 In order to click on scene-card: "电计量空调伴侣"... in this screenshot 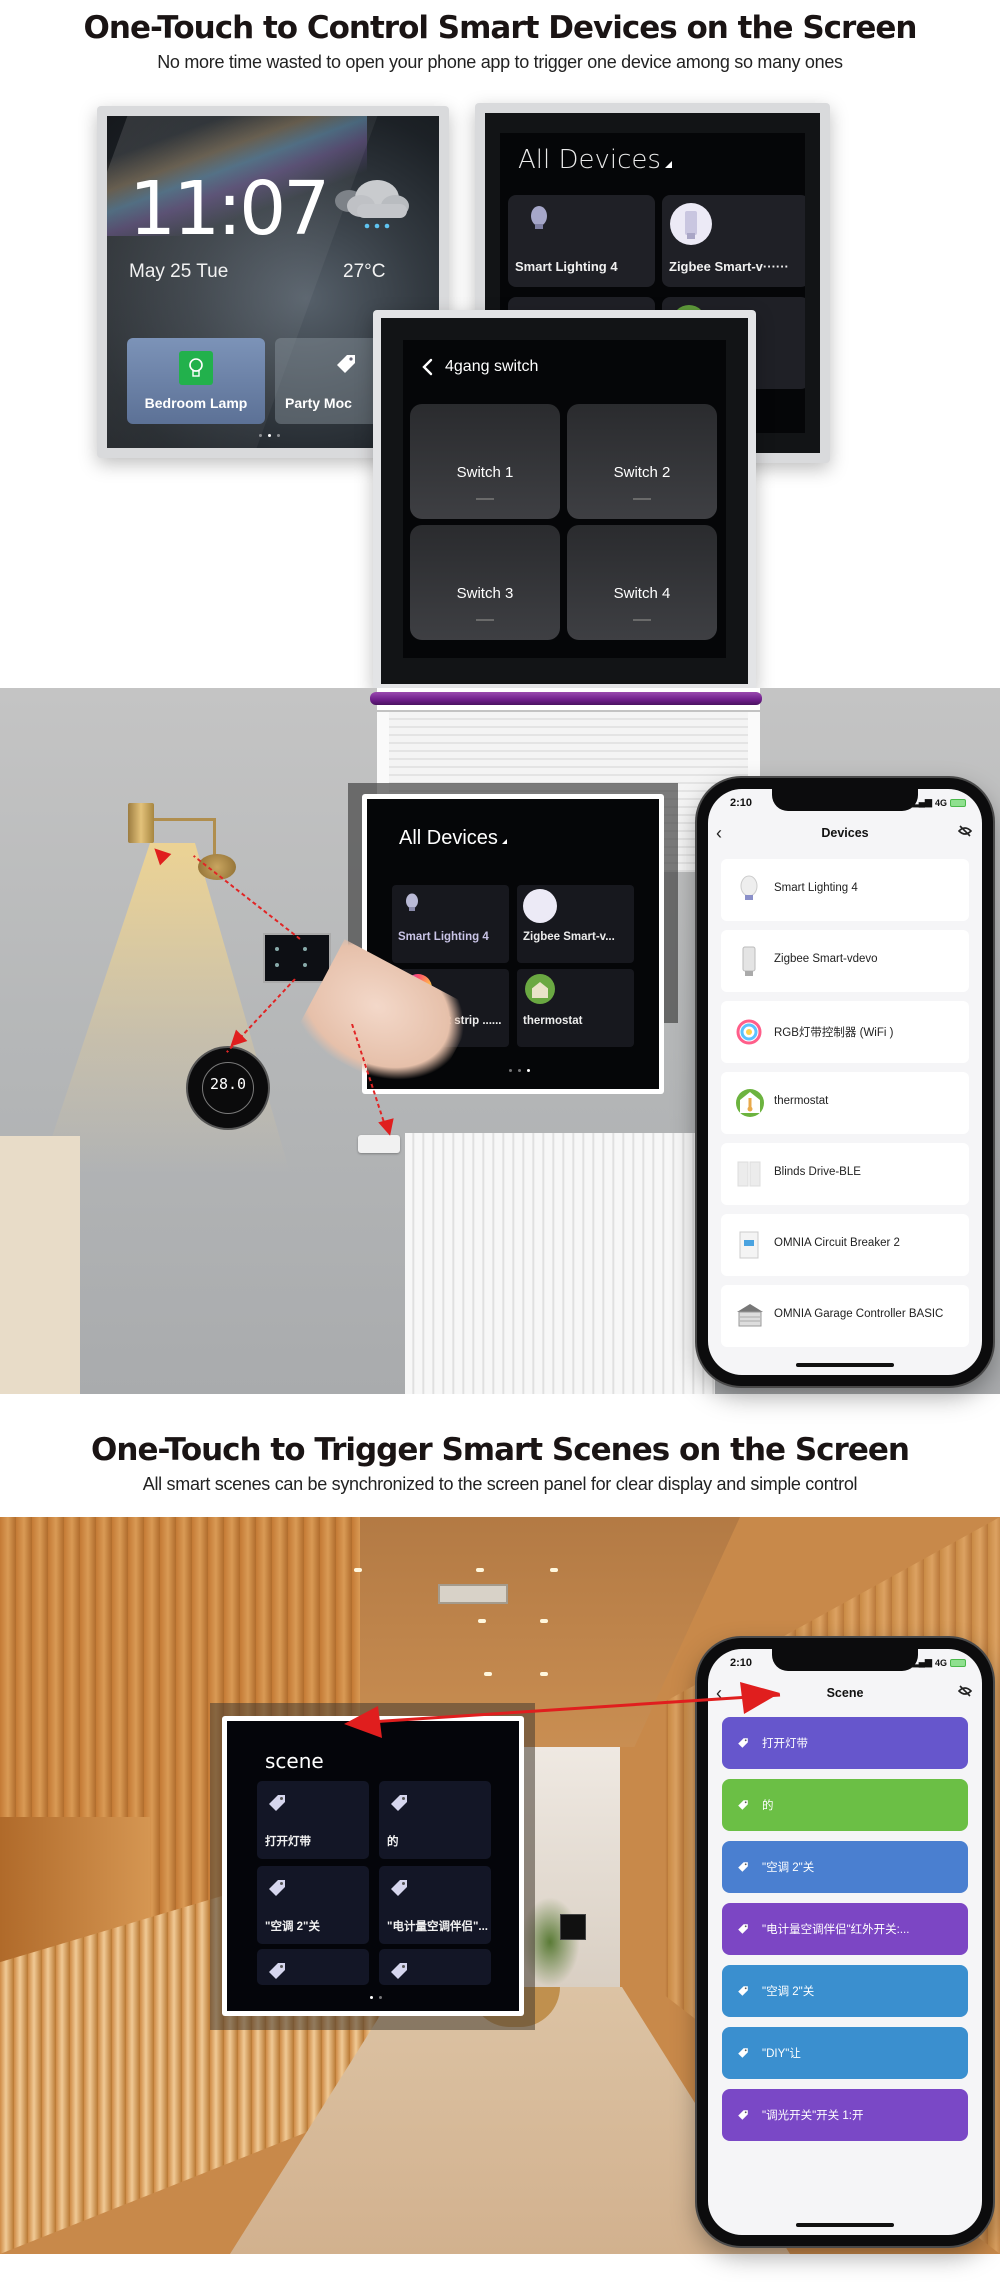, I will do `click(435, 1905)`.